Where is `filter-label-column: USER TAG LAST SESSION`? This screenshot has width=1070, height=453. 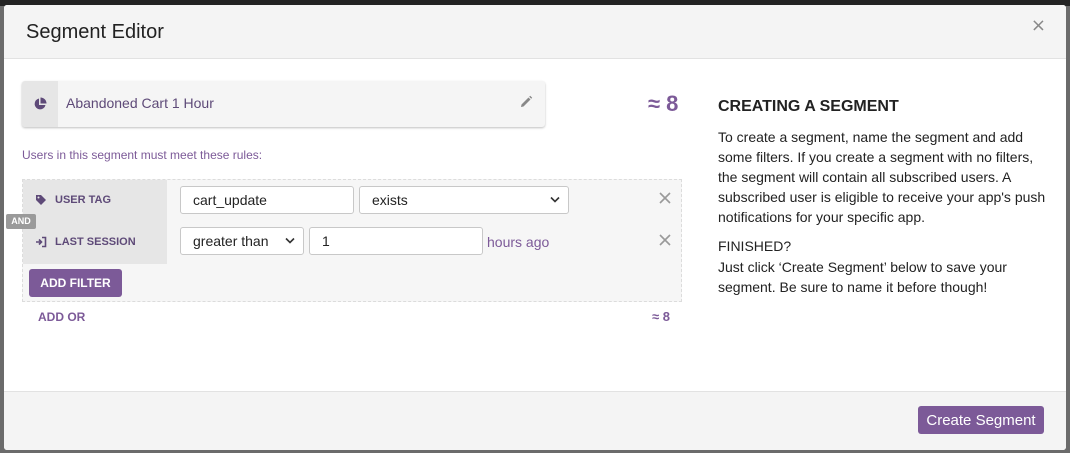 filter-label-column: USER TAG LAST SESSION is located at coordinates (95, 222).